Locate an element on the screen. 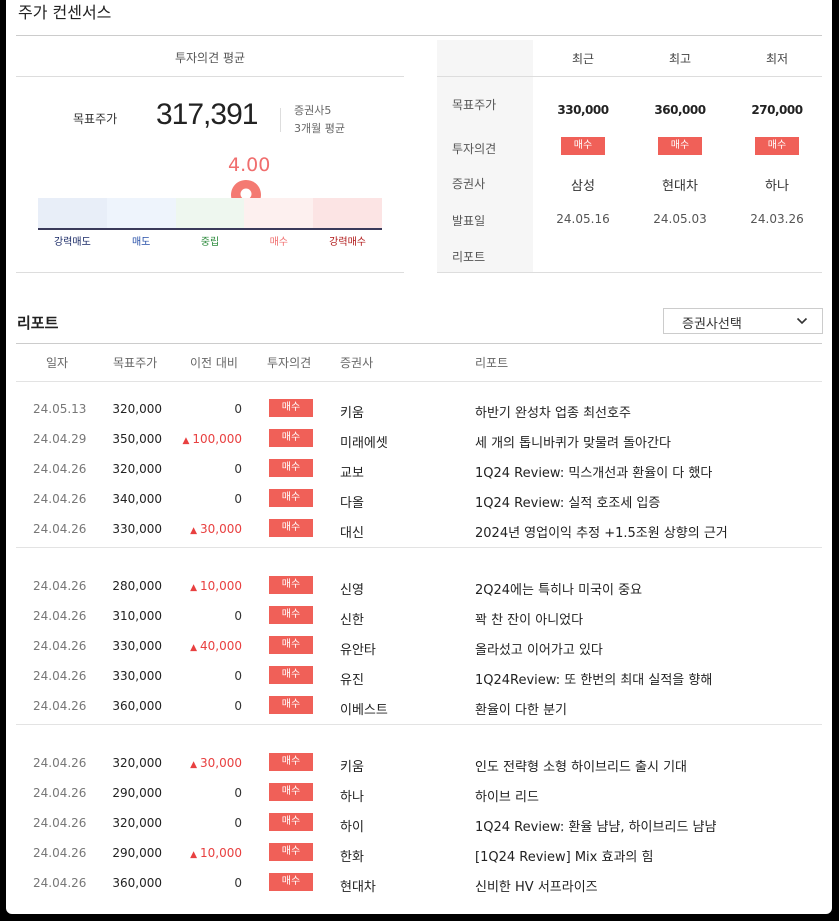 The width and height of the screenshot is (839, 921). firm-select-label: 증권사선택 is located at coordinates (712, 324).